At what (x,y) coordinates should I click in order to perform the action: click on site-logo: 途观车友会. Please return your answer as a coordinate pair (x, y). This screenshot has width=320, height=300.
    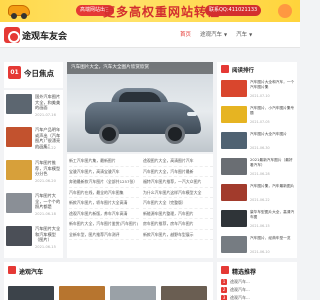
    Looking at the image, I should click on (44, 35).